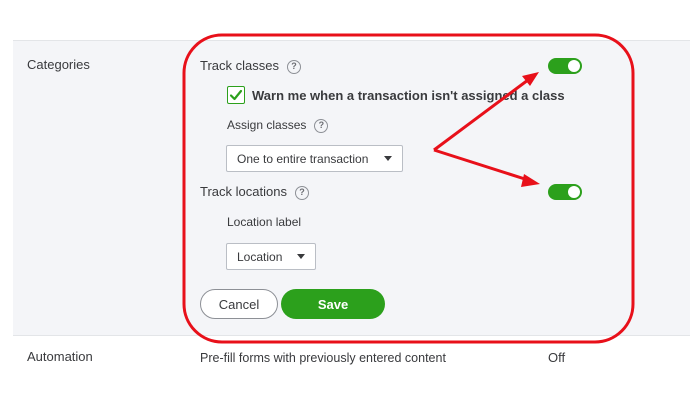 The image size is (690, 401). Describe the element at coordinates (260, 256) in the screenshot. I see `location-label-value: Location` at that location.